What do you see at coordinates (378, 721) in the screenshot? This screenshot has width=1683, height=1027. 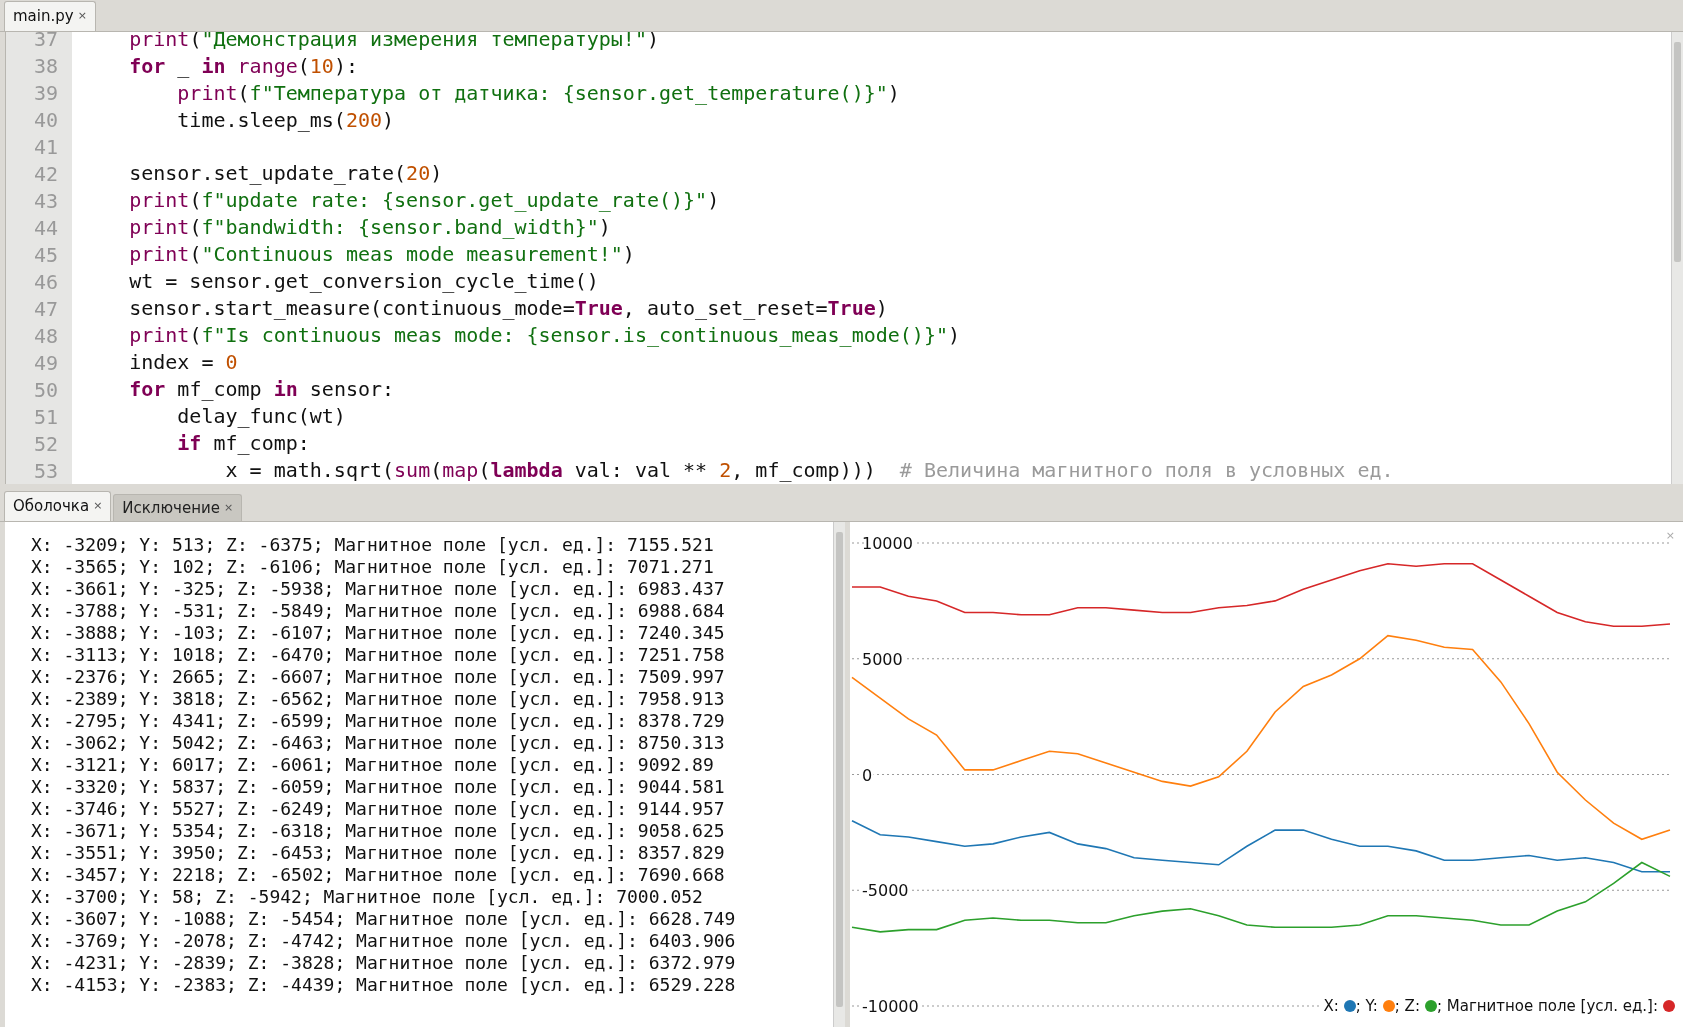 I see `shell-output-line: X: -2795; Y: 4341; Z: -6599; Магнитное поле [усл. ед.]: 8378.729` at bounding box center [378, 721].